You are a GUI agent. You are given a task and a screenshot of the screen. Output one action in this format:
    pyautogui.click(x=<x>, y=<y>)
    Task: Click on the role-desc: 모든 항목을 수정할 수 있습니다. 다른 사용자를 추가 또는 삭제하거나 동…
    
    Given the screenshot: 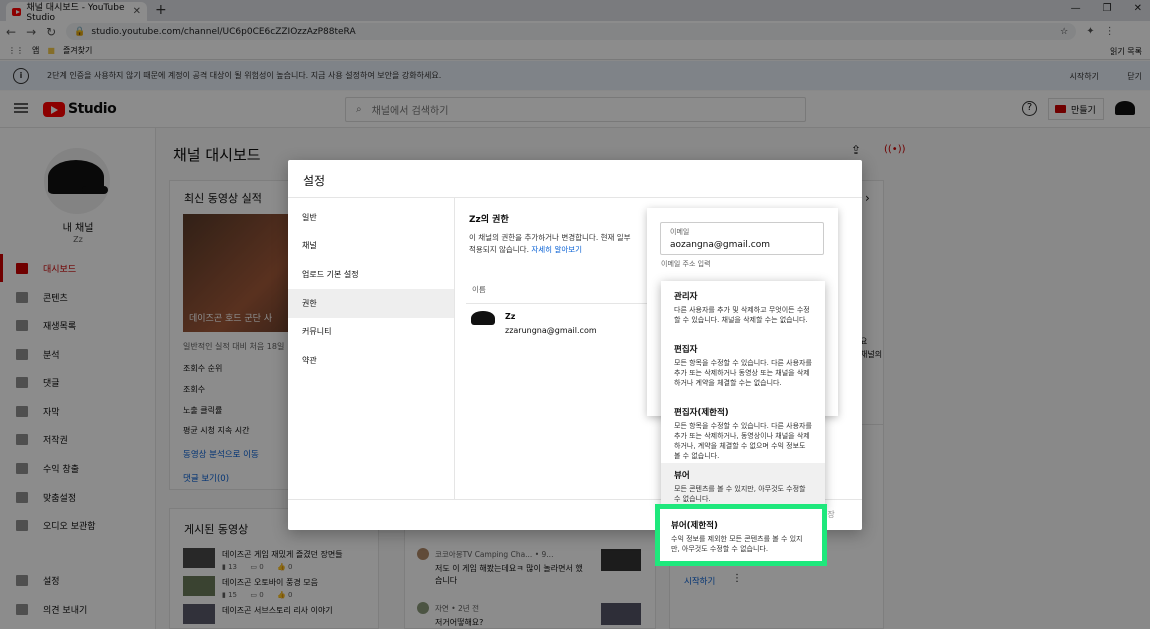 What is the action you would take?
    pyautogui.click(x=743, y=373)
    